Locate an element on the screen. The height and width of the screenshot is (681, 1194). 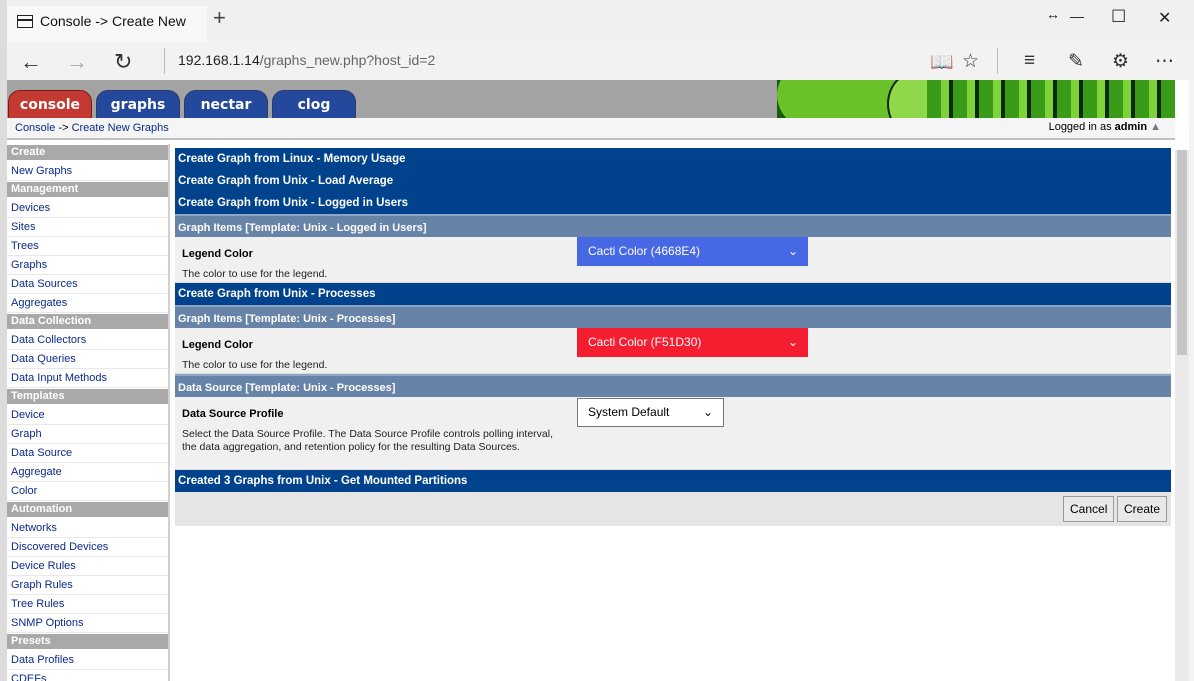
legend-color-select-2: Cacti Color (F51D30) ⌄ is located at coordinates (692, 342).